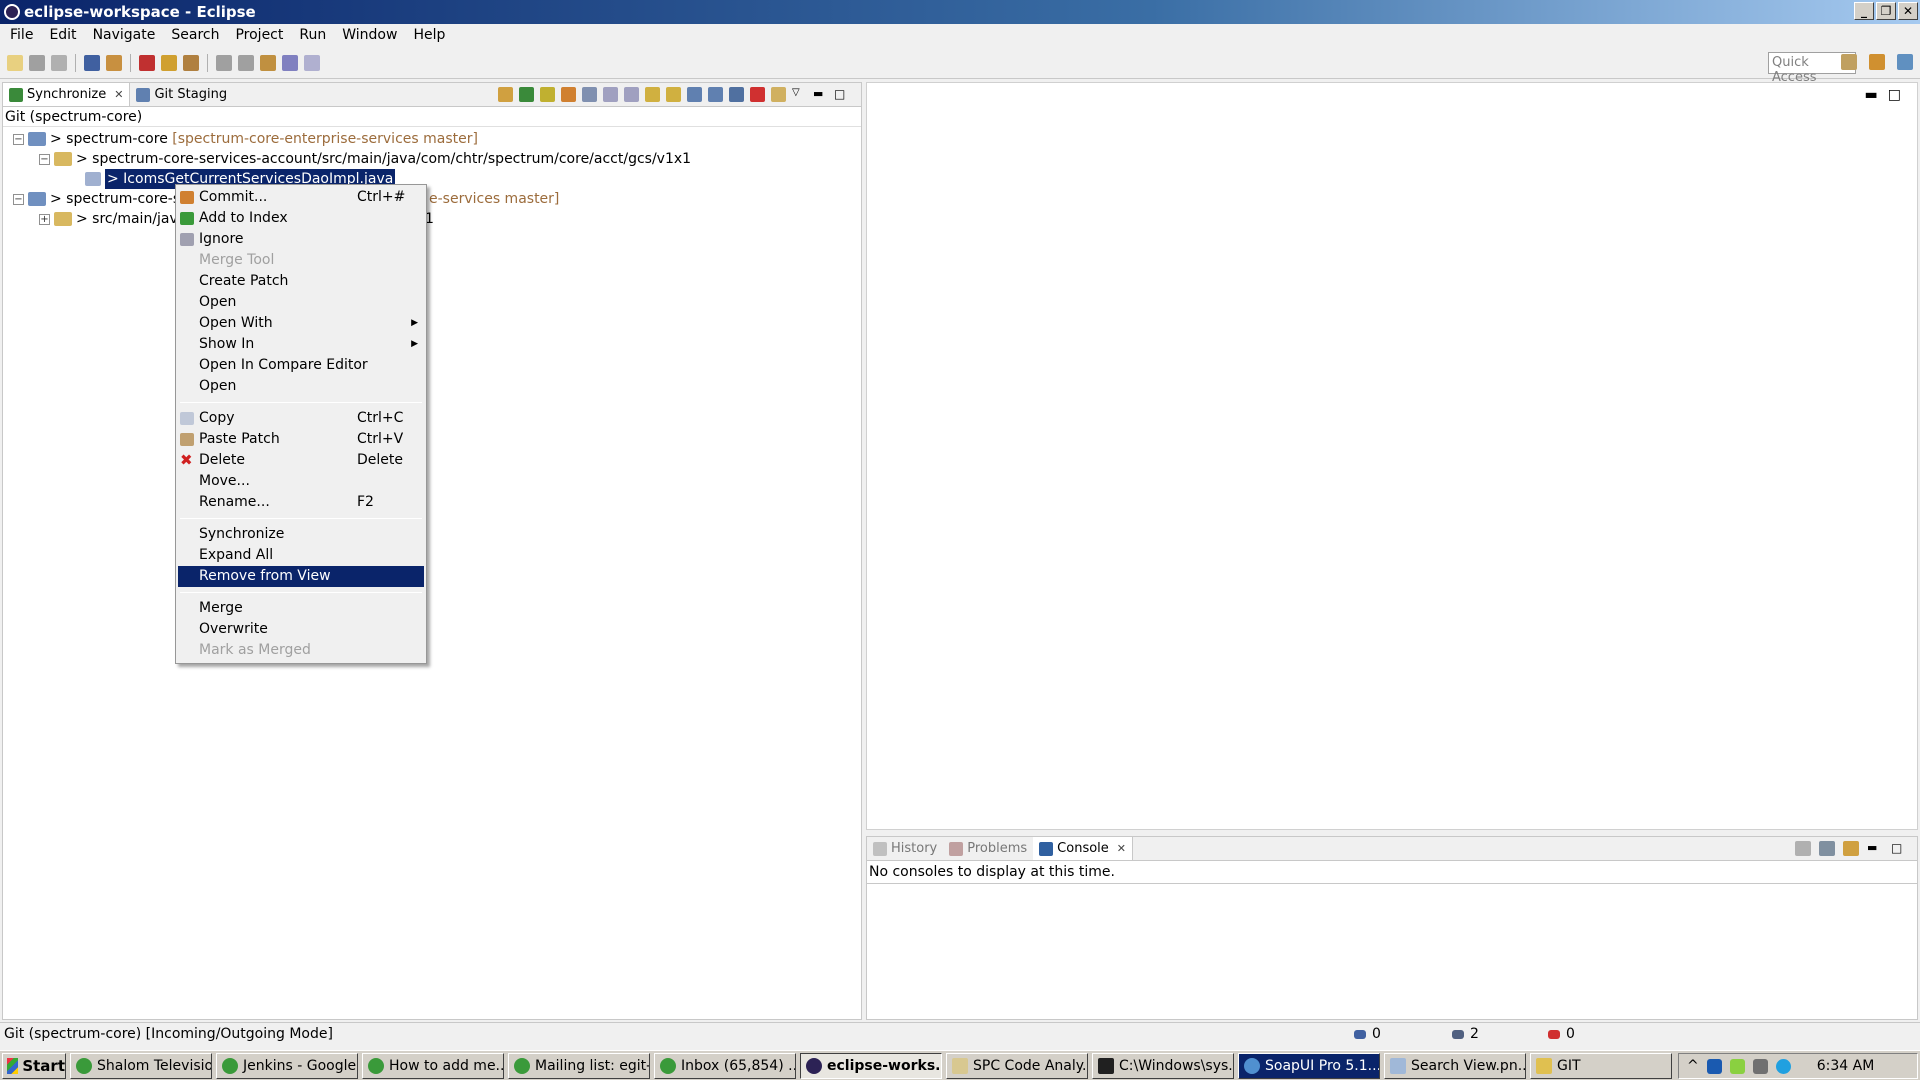 Image resolution: width=1920 pixels, height=1080 pixels. Describe the element at coordinates (301, 439) in the screenshot. I see `menu-item-paste-patch: Paste Patch Ctrl+V` at that location.